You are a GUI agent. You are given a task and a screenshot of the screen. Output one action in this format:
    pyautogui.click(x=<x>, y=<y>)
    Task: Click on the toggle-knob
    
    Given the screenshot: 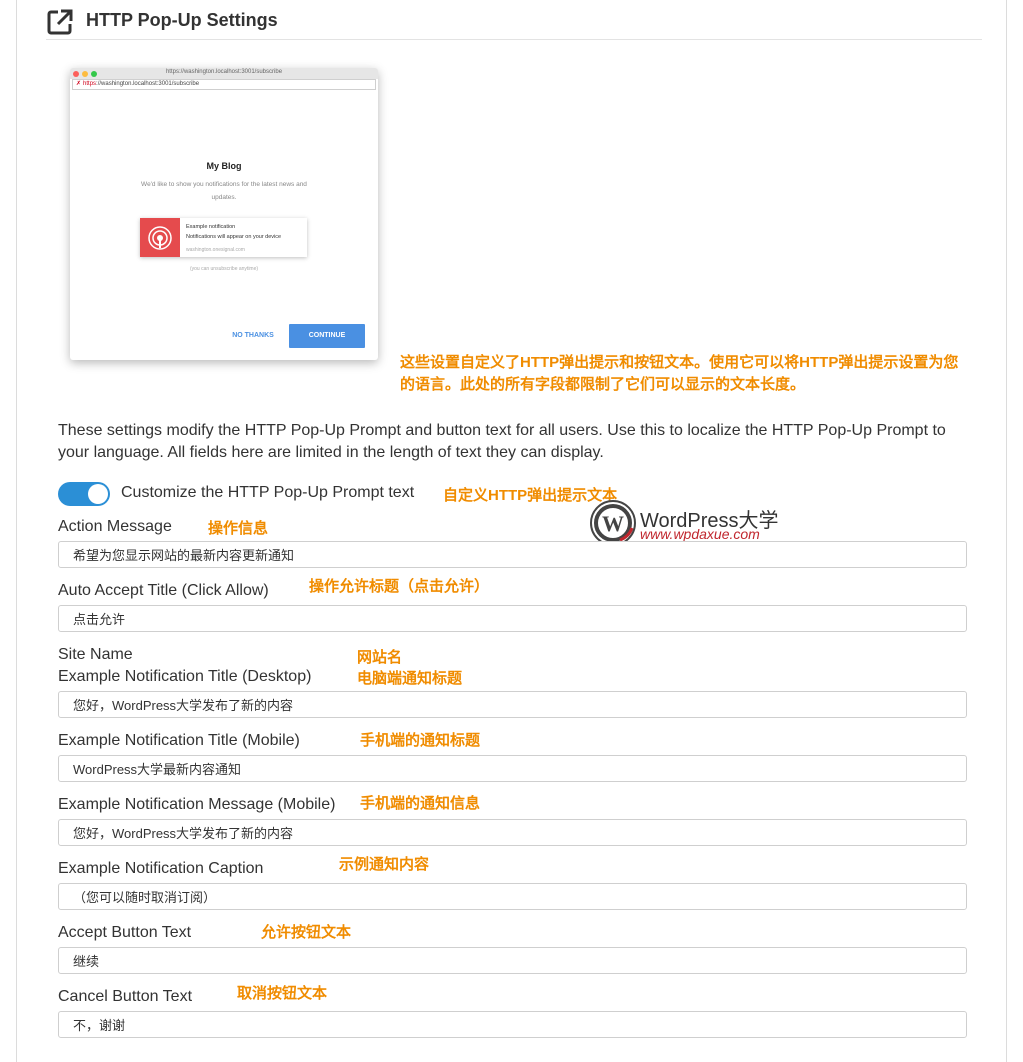 What is the action you would take?
    pyautogui.click(x=98, y=494)
    